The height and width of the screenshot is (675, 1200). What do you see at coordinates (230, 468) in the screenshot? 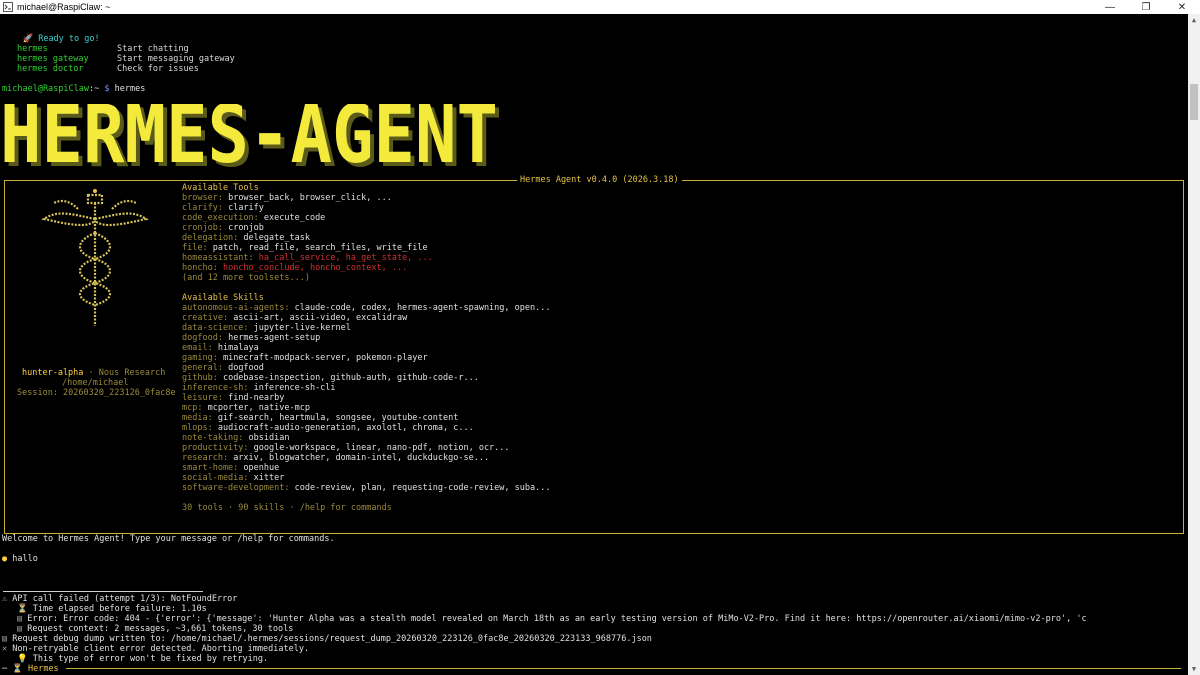
I see `skill-row: smart-home: openhue` at bounding box center [230, 468].